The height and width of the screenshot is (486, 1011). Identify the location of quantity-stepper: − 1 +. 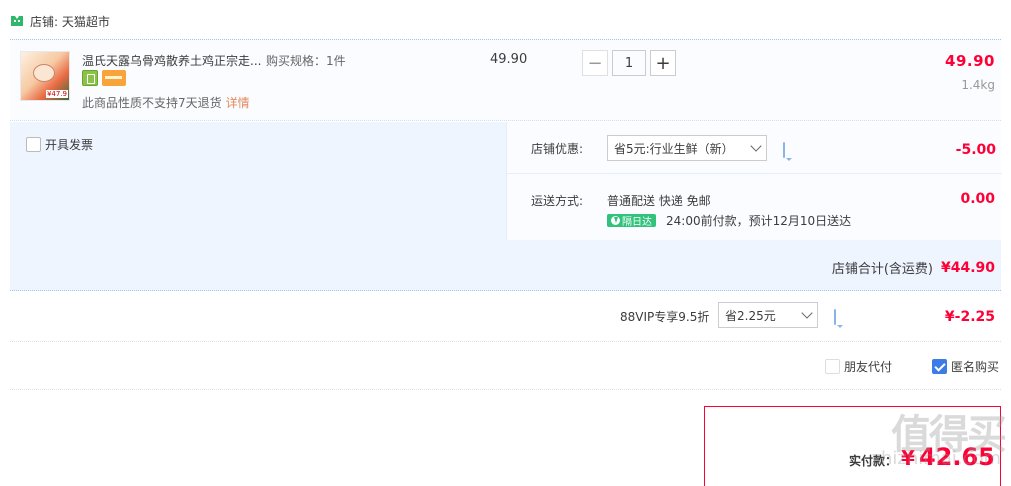
(629, 63).